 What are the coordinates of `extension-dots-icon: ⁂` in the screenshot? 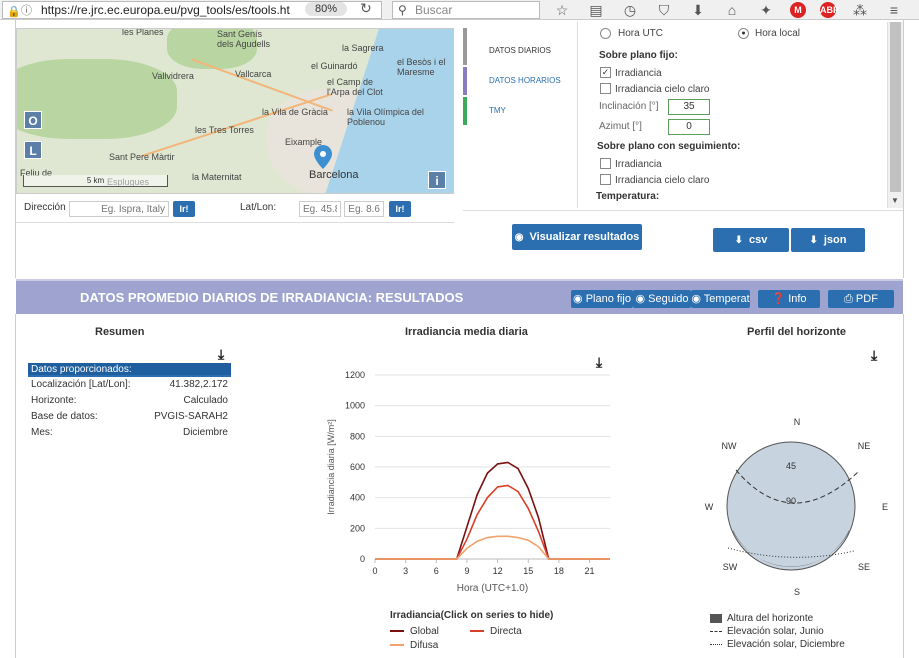 It's located at (860, 10).